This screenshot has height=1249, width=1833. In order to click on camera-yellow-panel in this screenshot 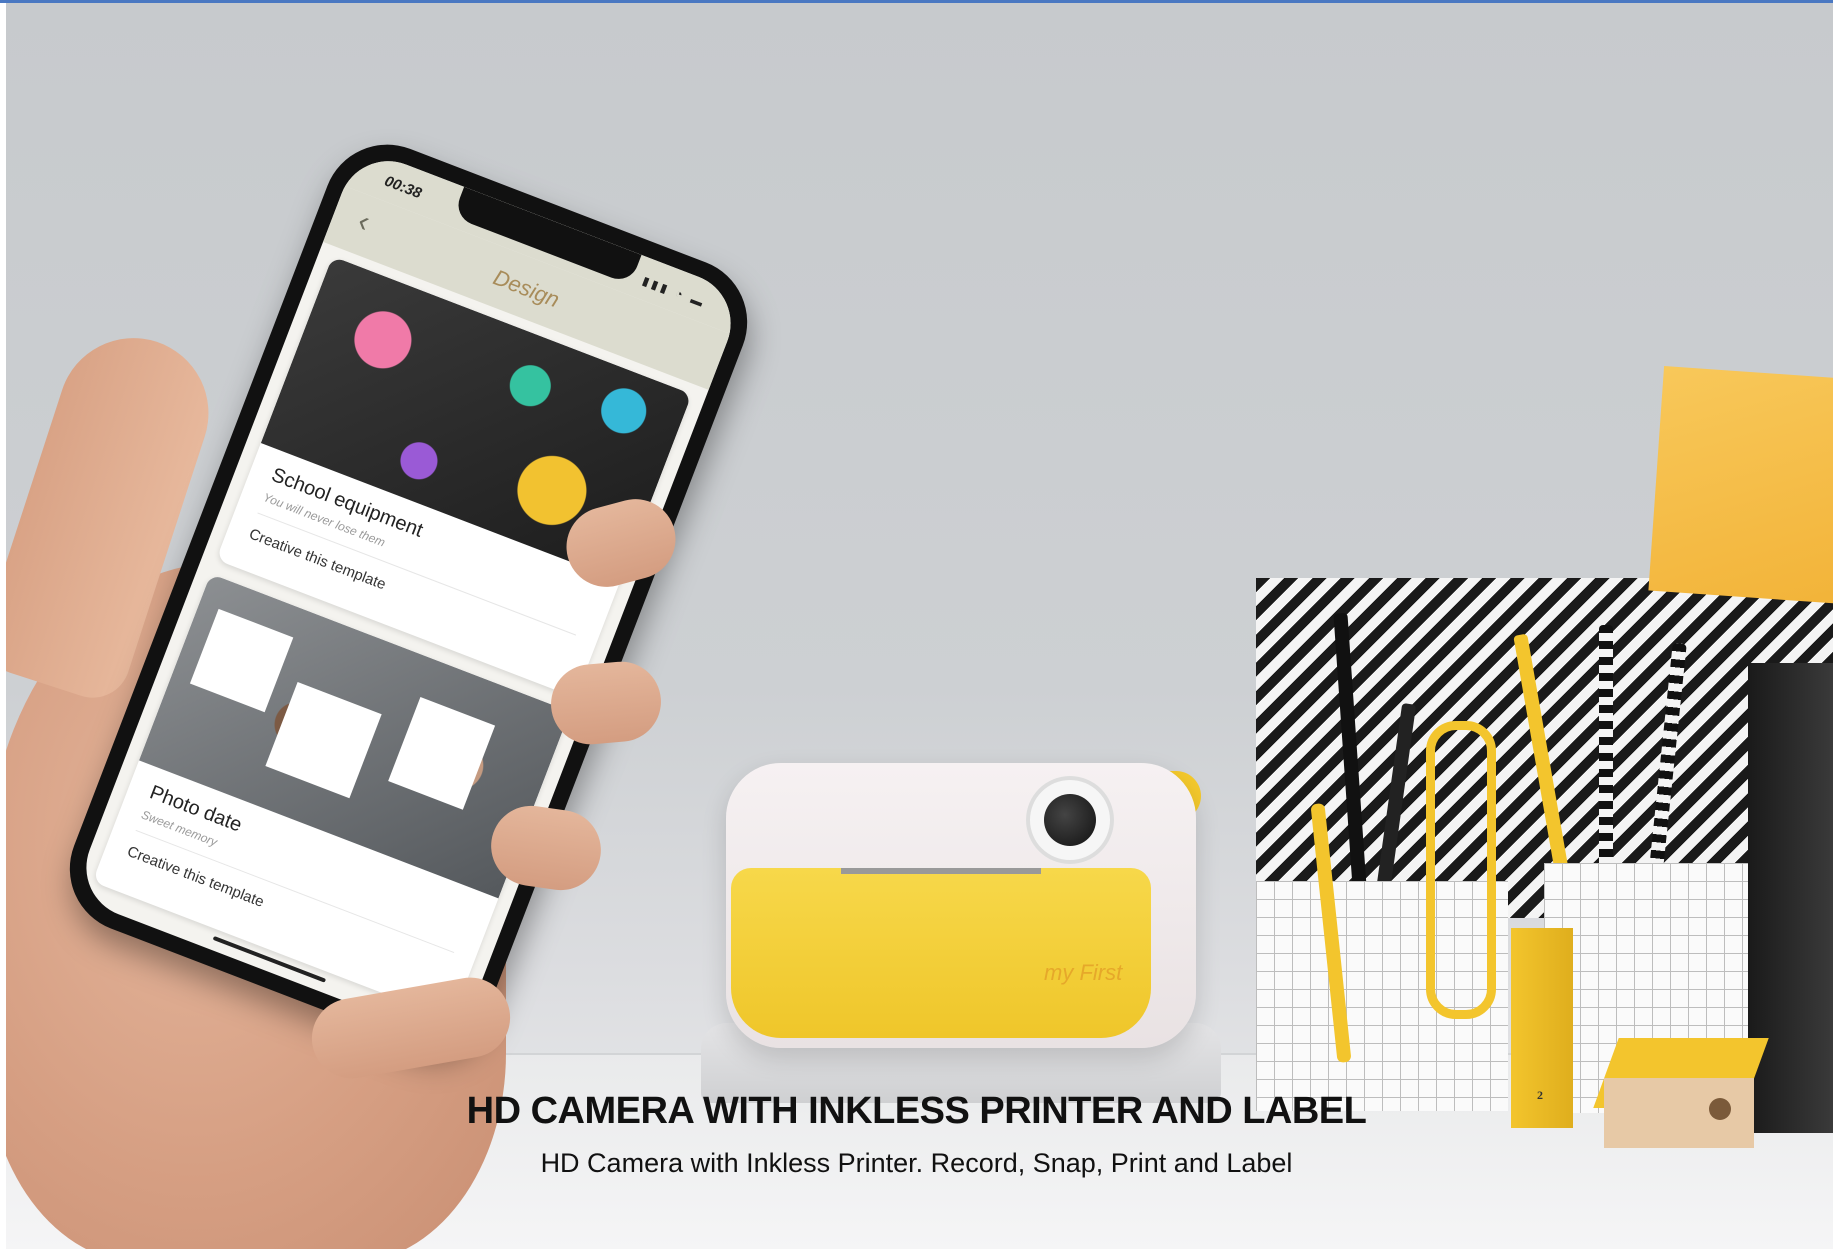, I will do `click(941, 953)`.